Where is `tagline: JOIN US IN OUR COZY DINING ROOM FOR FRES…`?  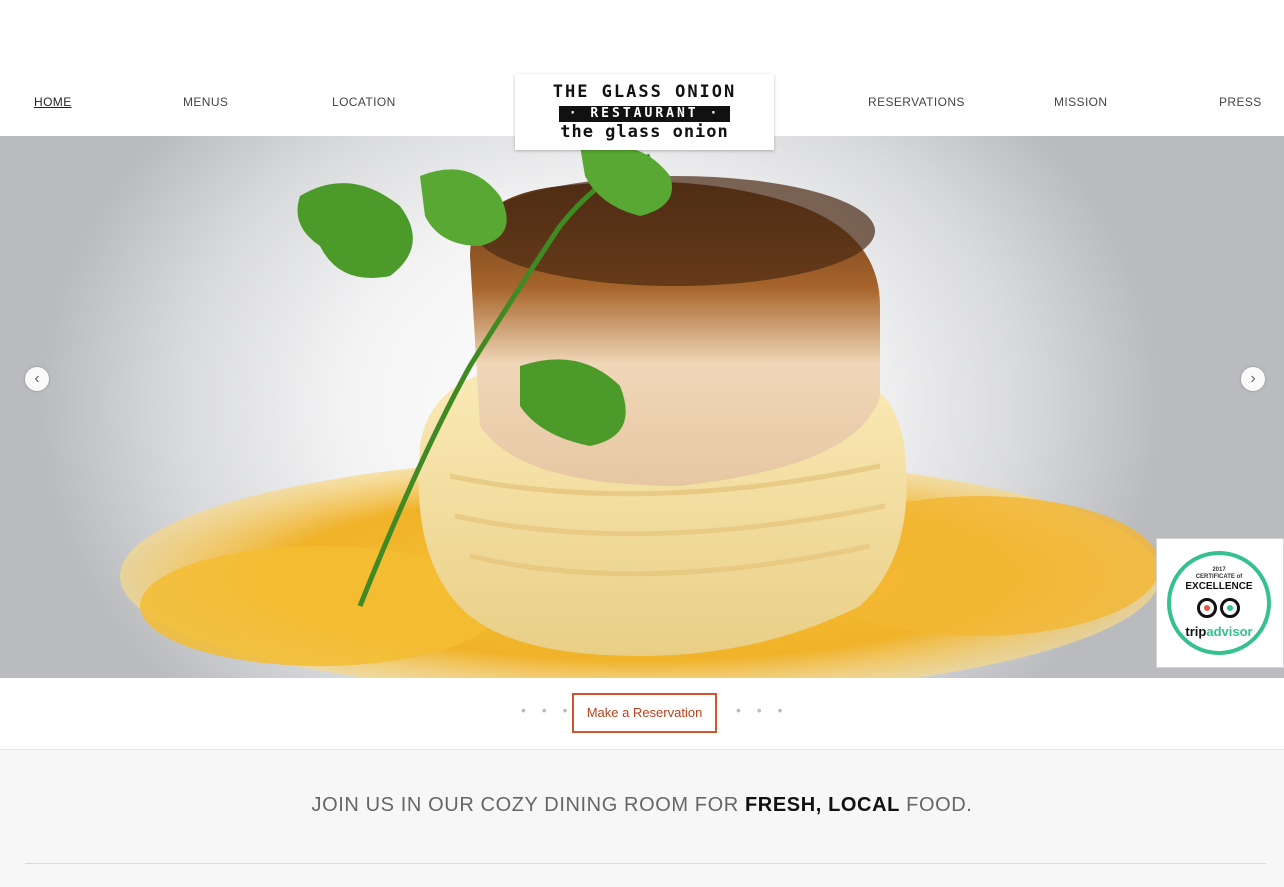 tagline: JOIN US IN OUR COZY DINING ROOM FOR FRES… is located at coordinates (642, 805).